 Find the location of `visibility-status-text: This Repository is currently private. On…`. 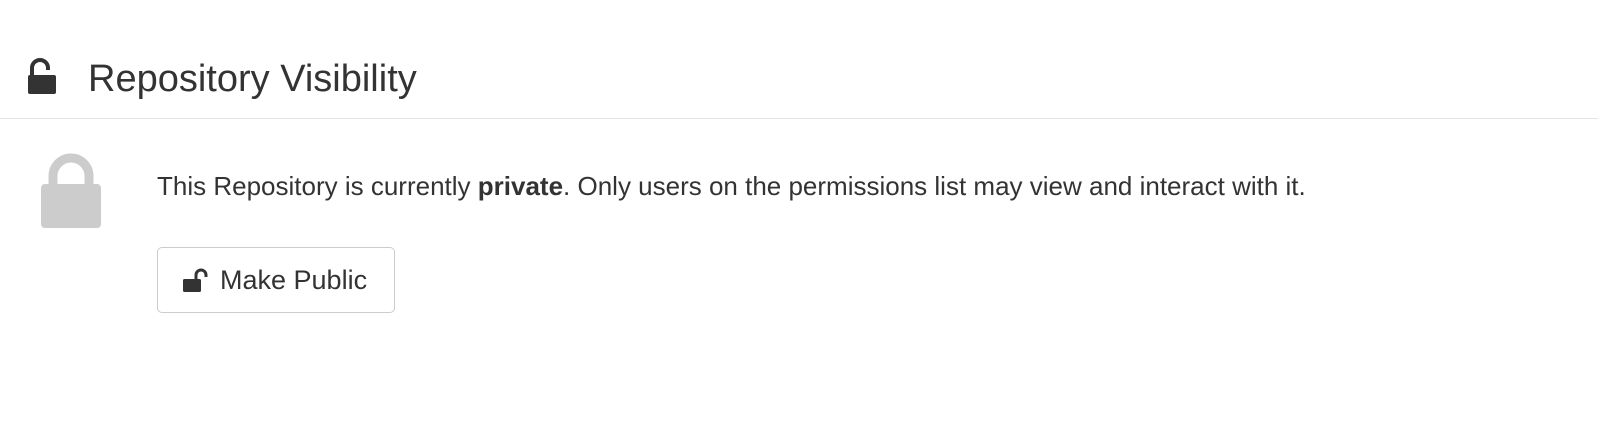

visibility-status-text: This Repository is currently private. On… is located at coordinates (731, 186).